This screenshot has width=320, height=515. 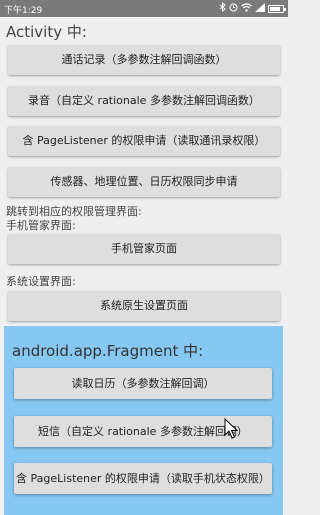 I want to click on fragment-title: android.app.Fragment 中:, so click(x=108, y=351).